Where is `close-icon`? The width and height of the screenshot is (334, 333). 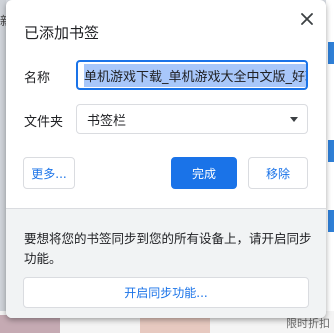
close-icon is located at coordinates (307, 19).